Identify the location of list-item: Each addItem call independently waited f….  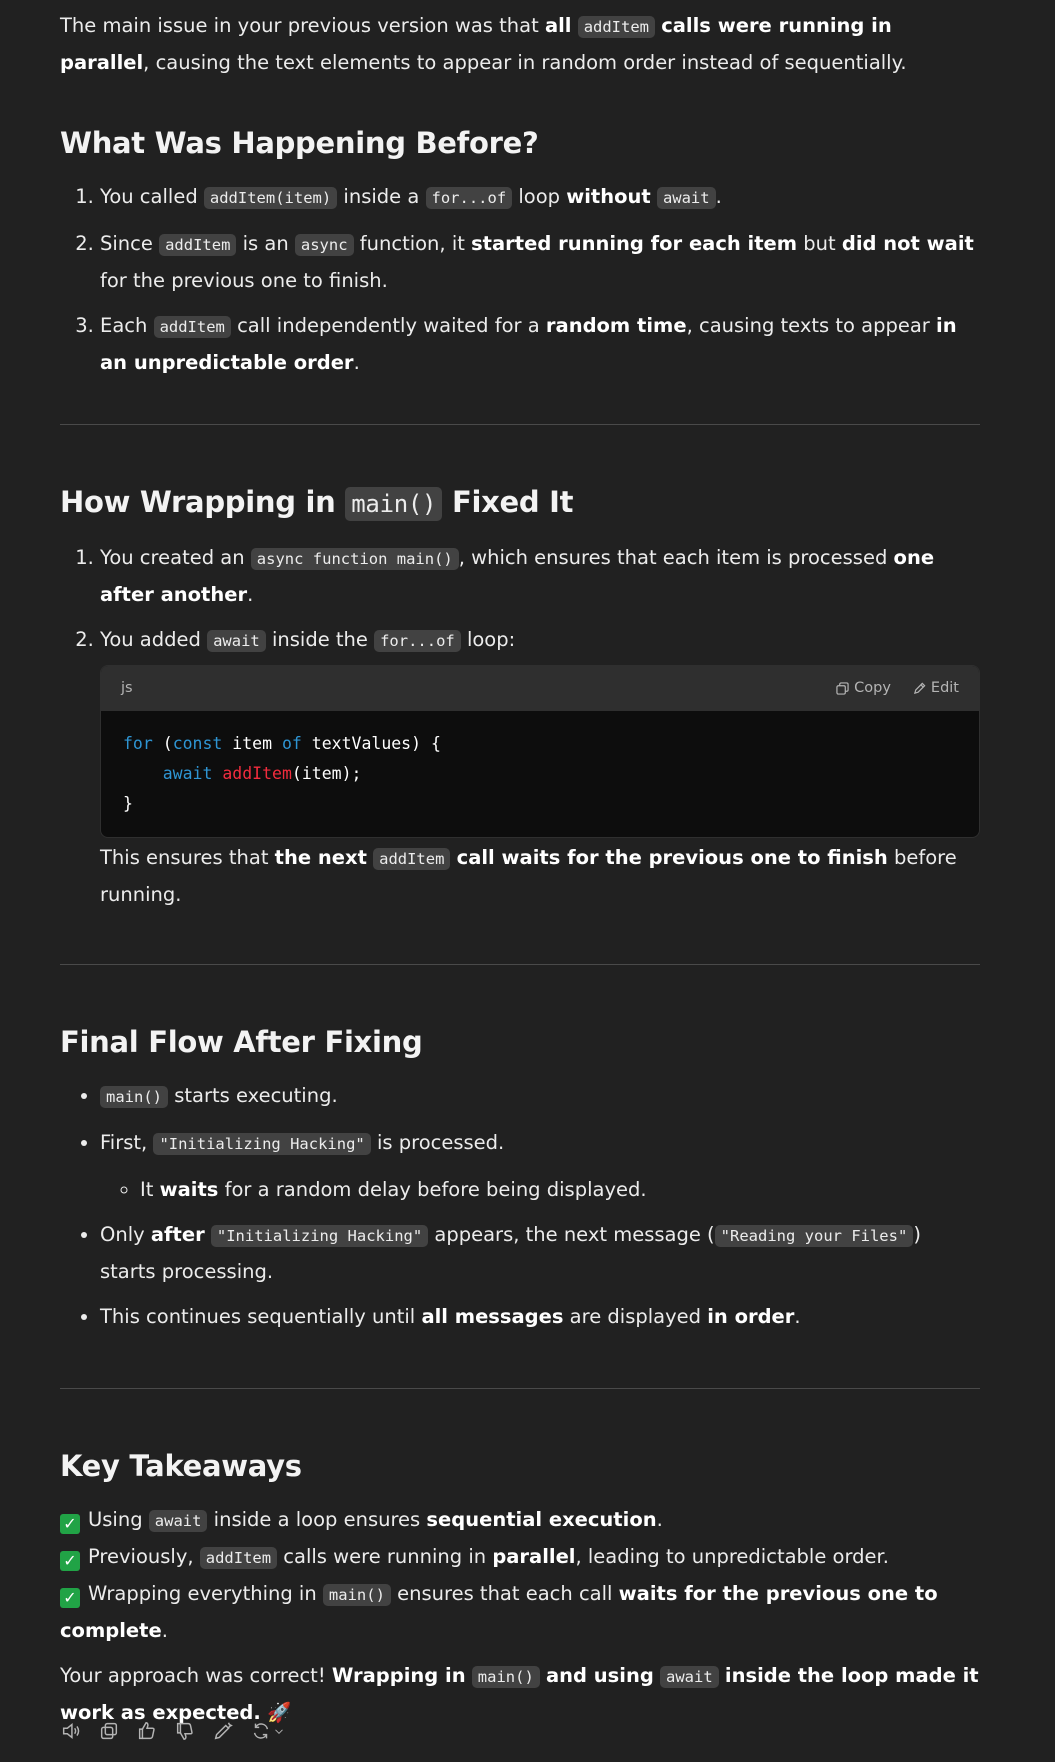
(540, 344).